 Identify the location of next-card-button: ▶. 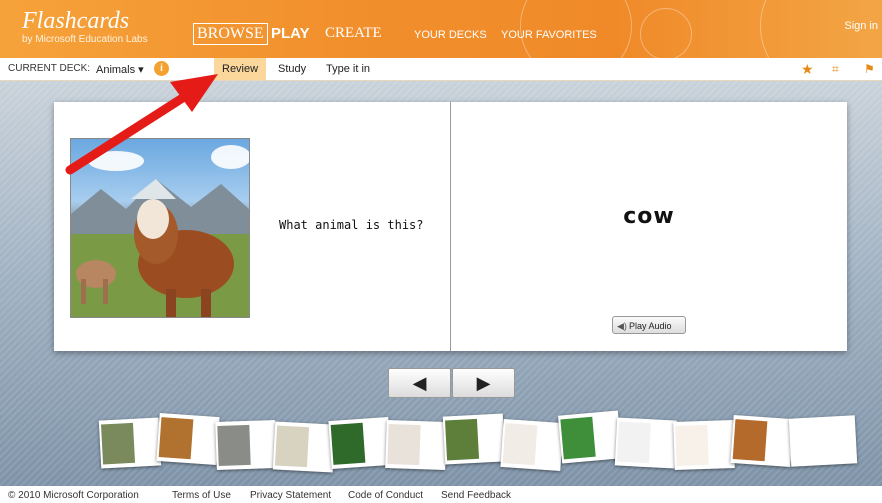
(483, 383).